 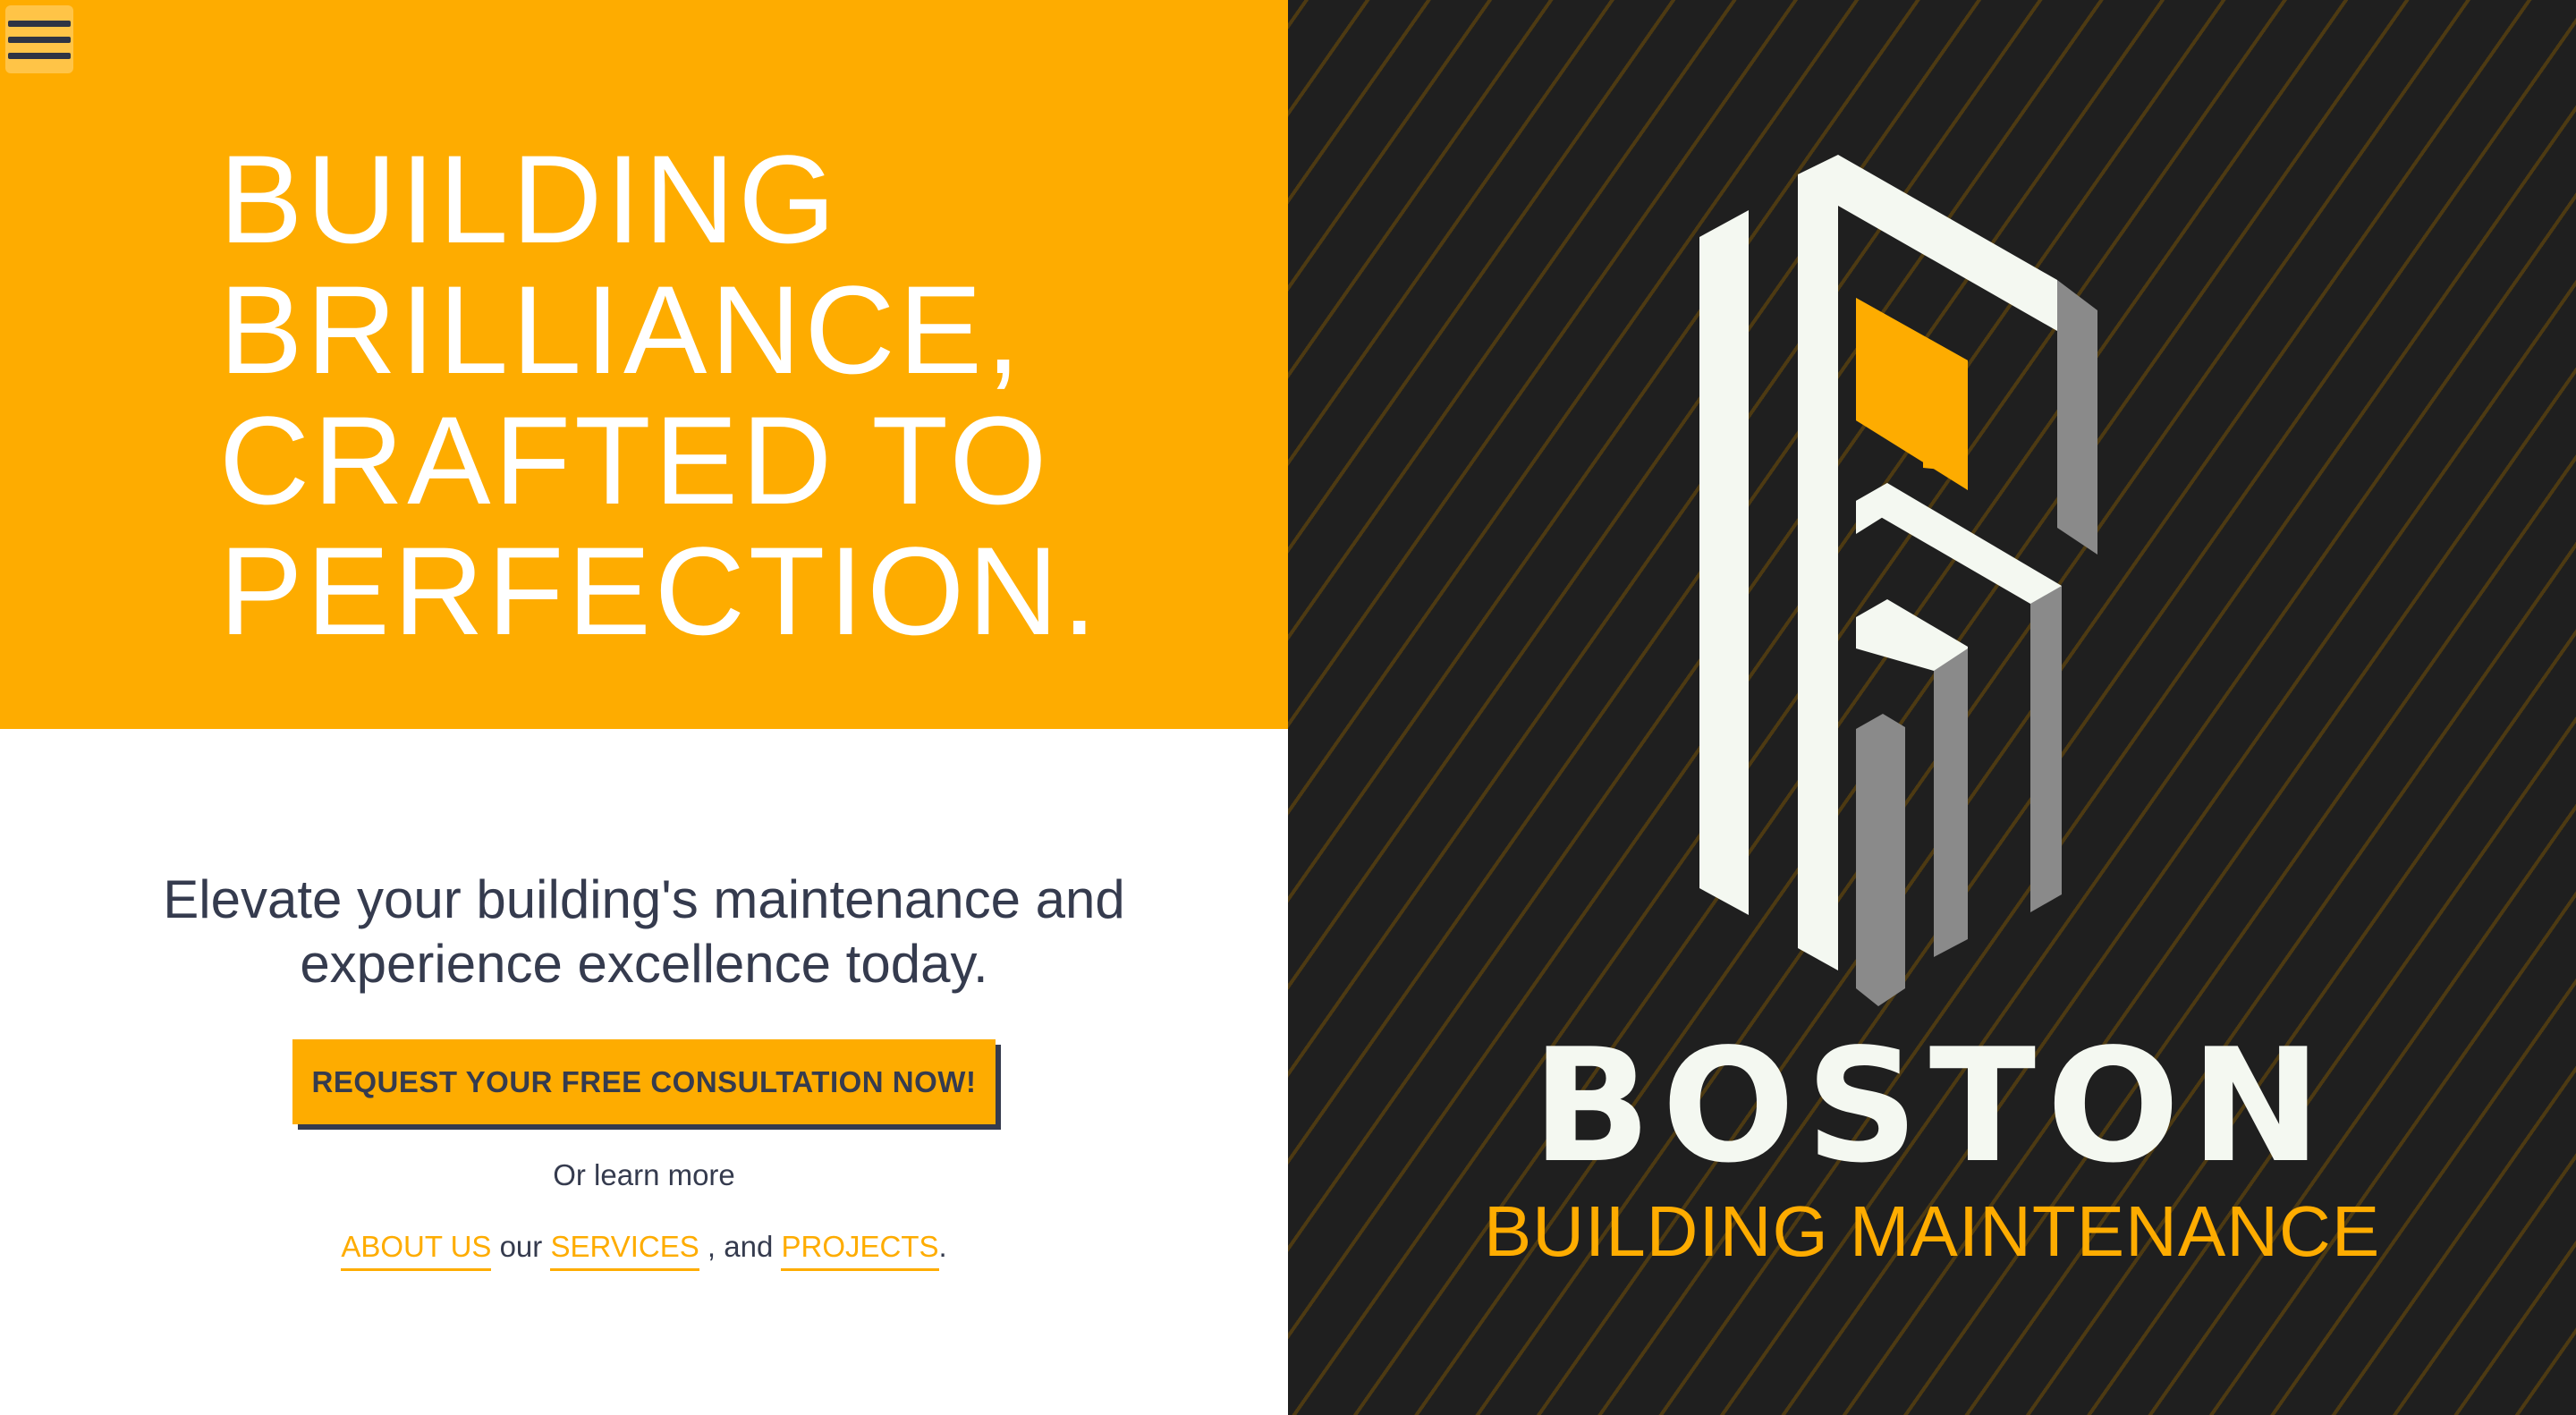 What do you see at coordinates (644, 1081) in the screenshot?
I see `consultation-button: REQUEST YOUR FREE CONSULTATION NOW!` at bounding box center [644, 1081].